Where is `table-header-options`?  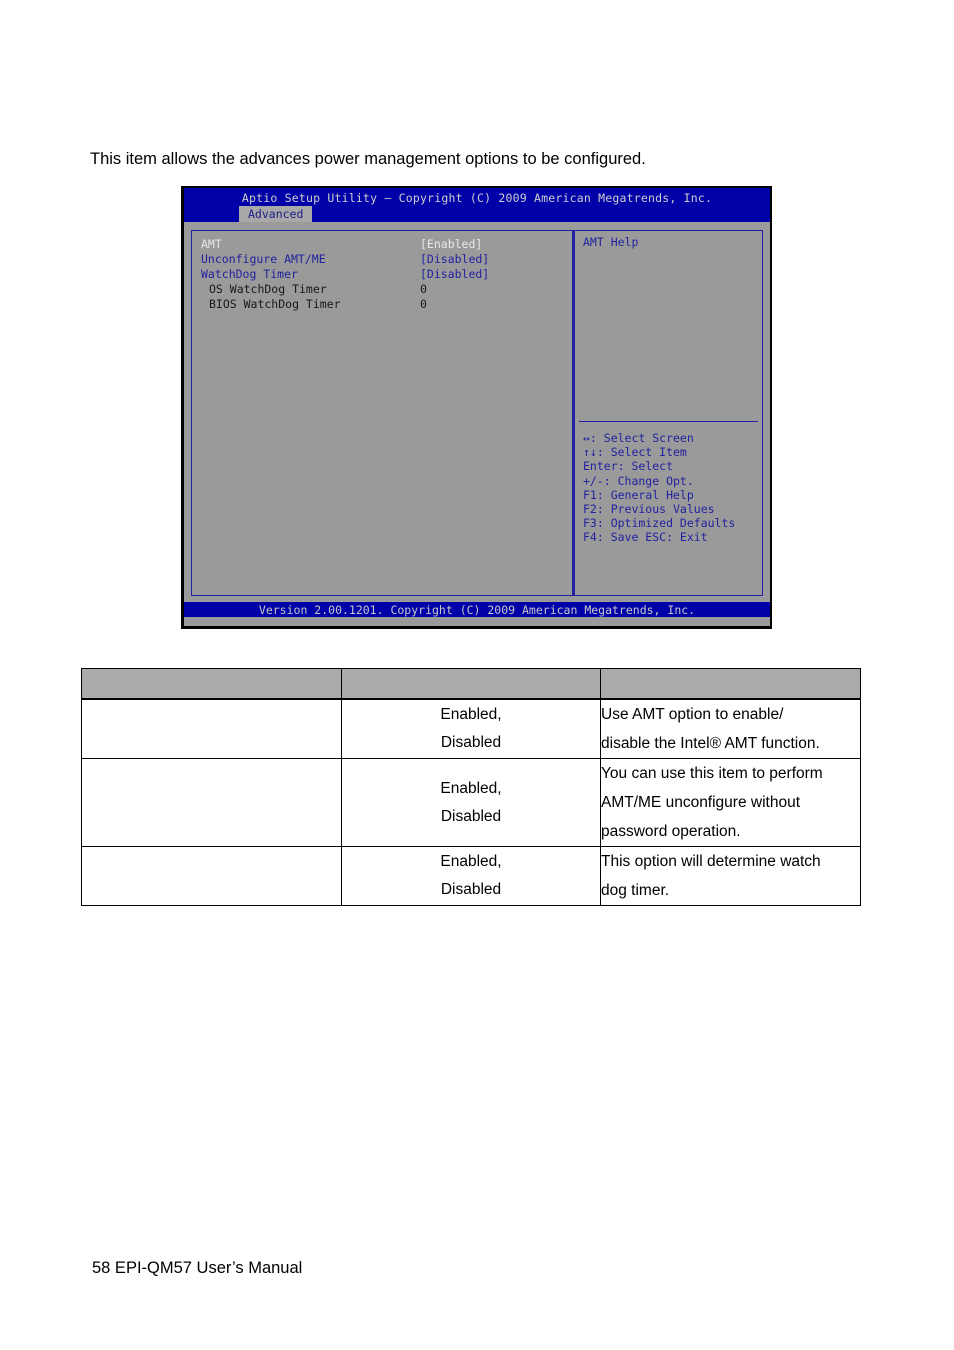
table-header-options is located at coordinates (471, 684).